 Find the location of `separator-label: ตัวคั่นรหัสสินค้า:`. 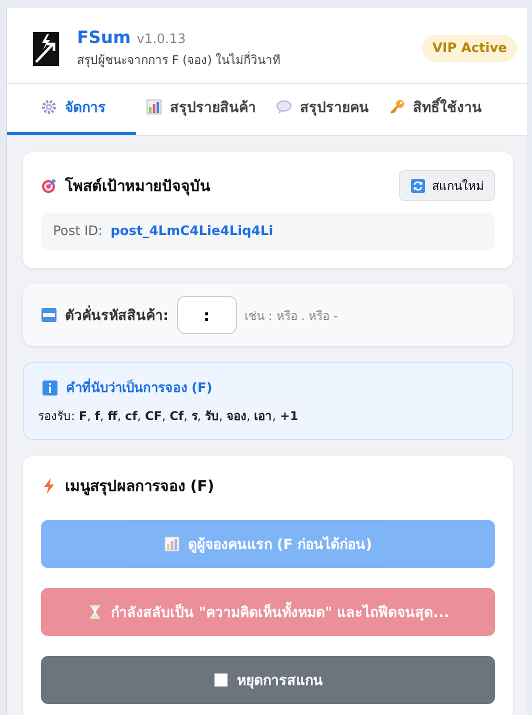

separator-label: ตัวคั่นรหัสสินค้า: is located at coordinates (117, 315).